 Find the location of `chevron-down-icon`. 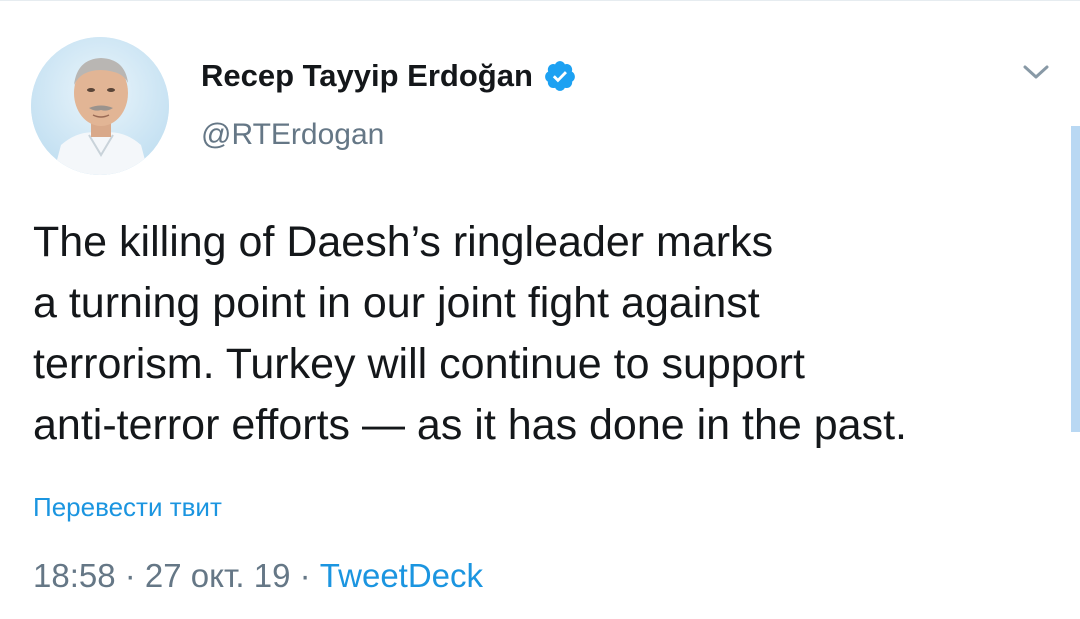

chevron-down-icon is located at coordinates (1036, 73).